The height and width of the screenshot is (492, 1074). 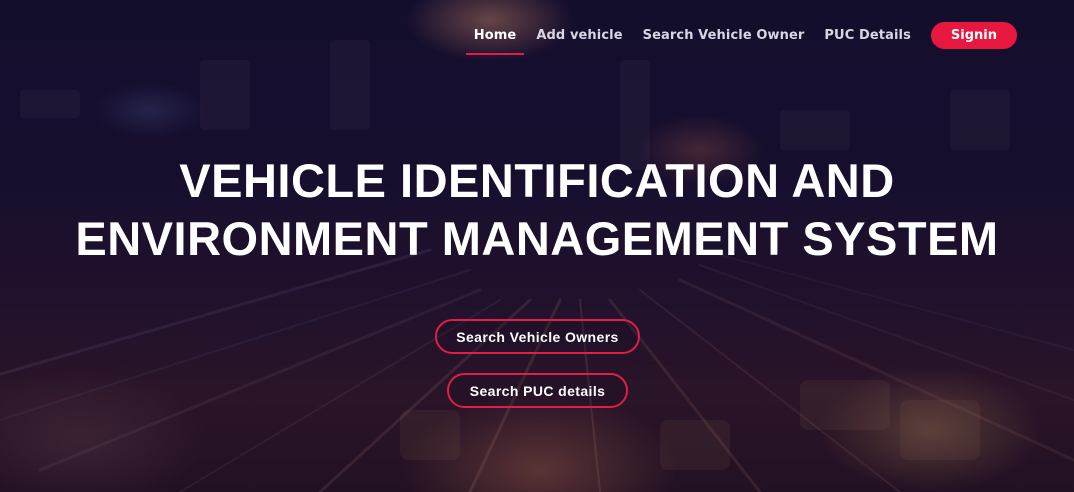 What do you see at coordinates (973, 35) in the screenshot?
I see `signin-button: Signin` at bounding box center [973, 35].